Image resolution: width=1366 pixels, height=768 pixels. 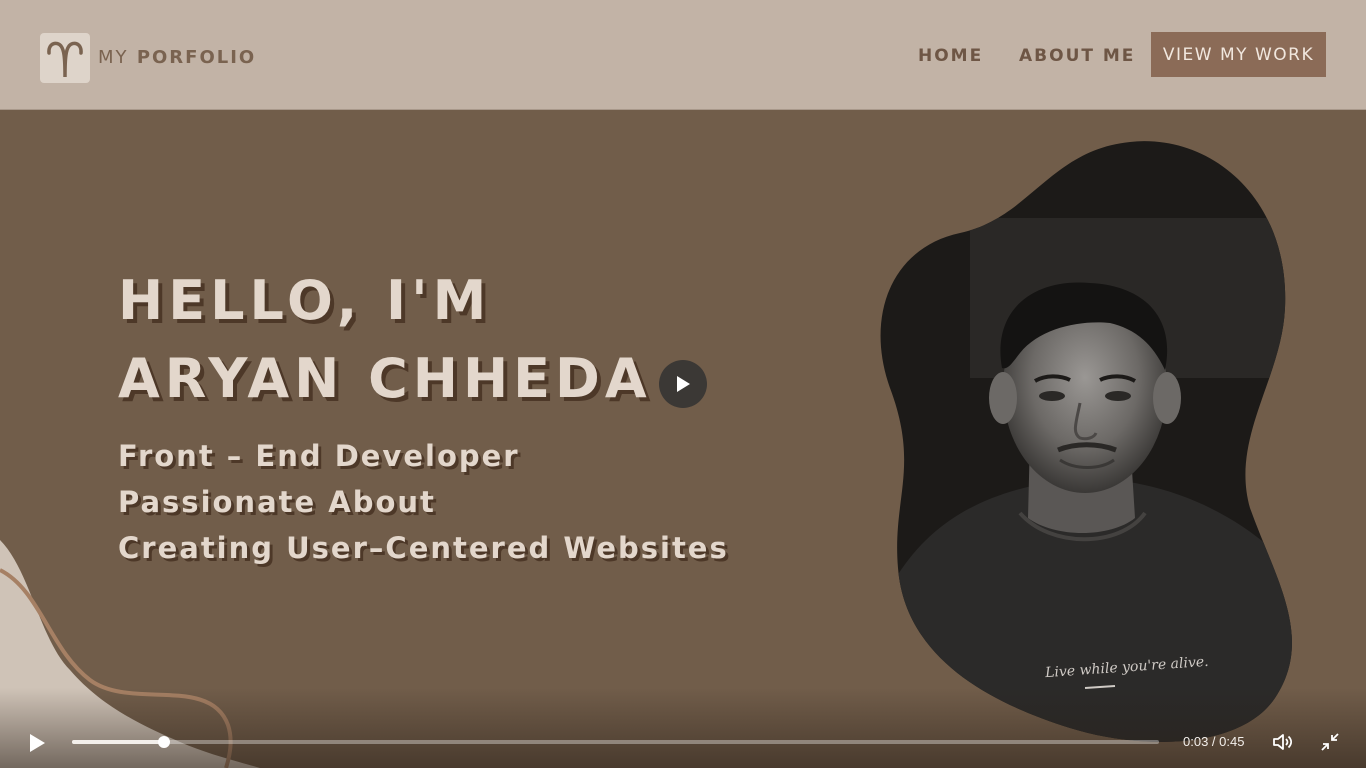 I want to click on video-progress-fill, so click(x=118, y=742).